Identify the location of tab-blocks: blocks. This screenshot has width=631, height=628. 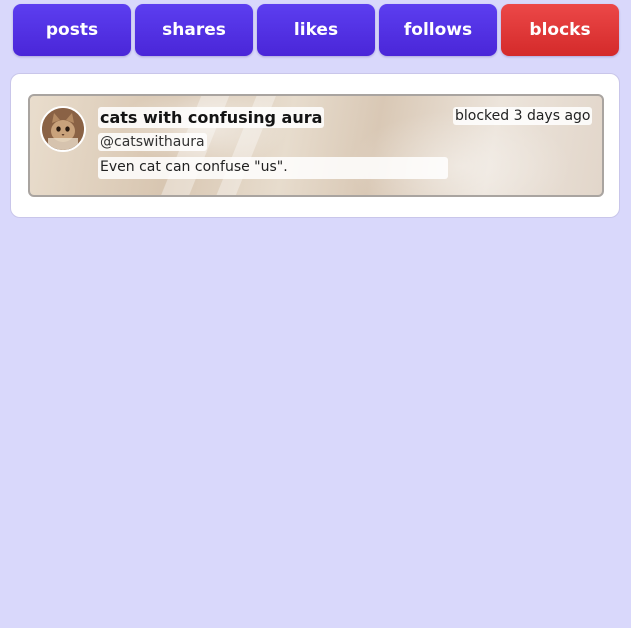
(560, 30).